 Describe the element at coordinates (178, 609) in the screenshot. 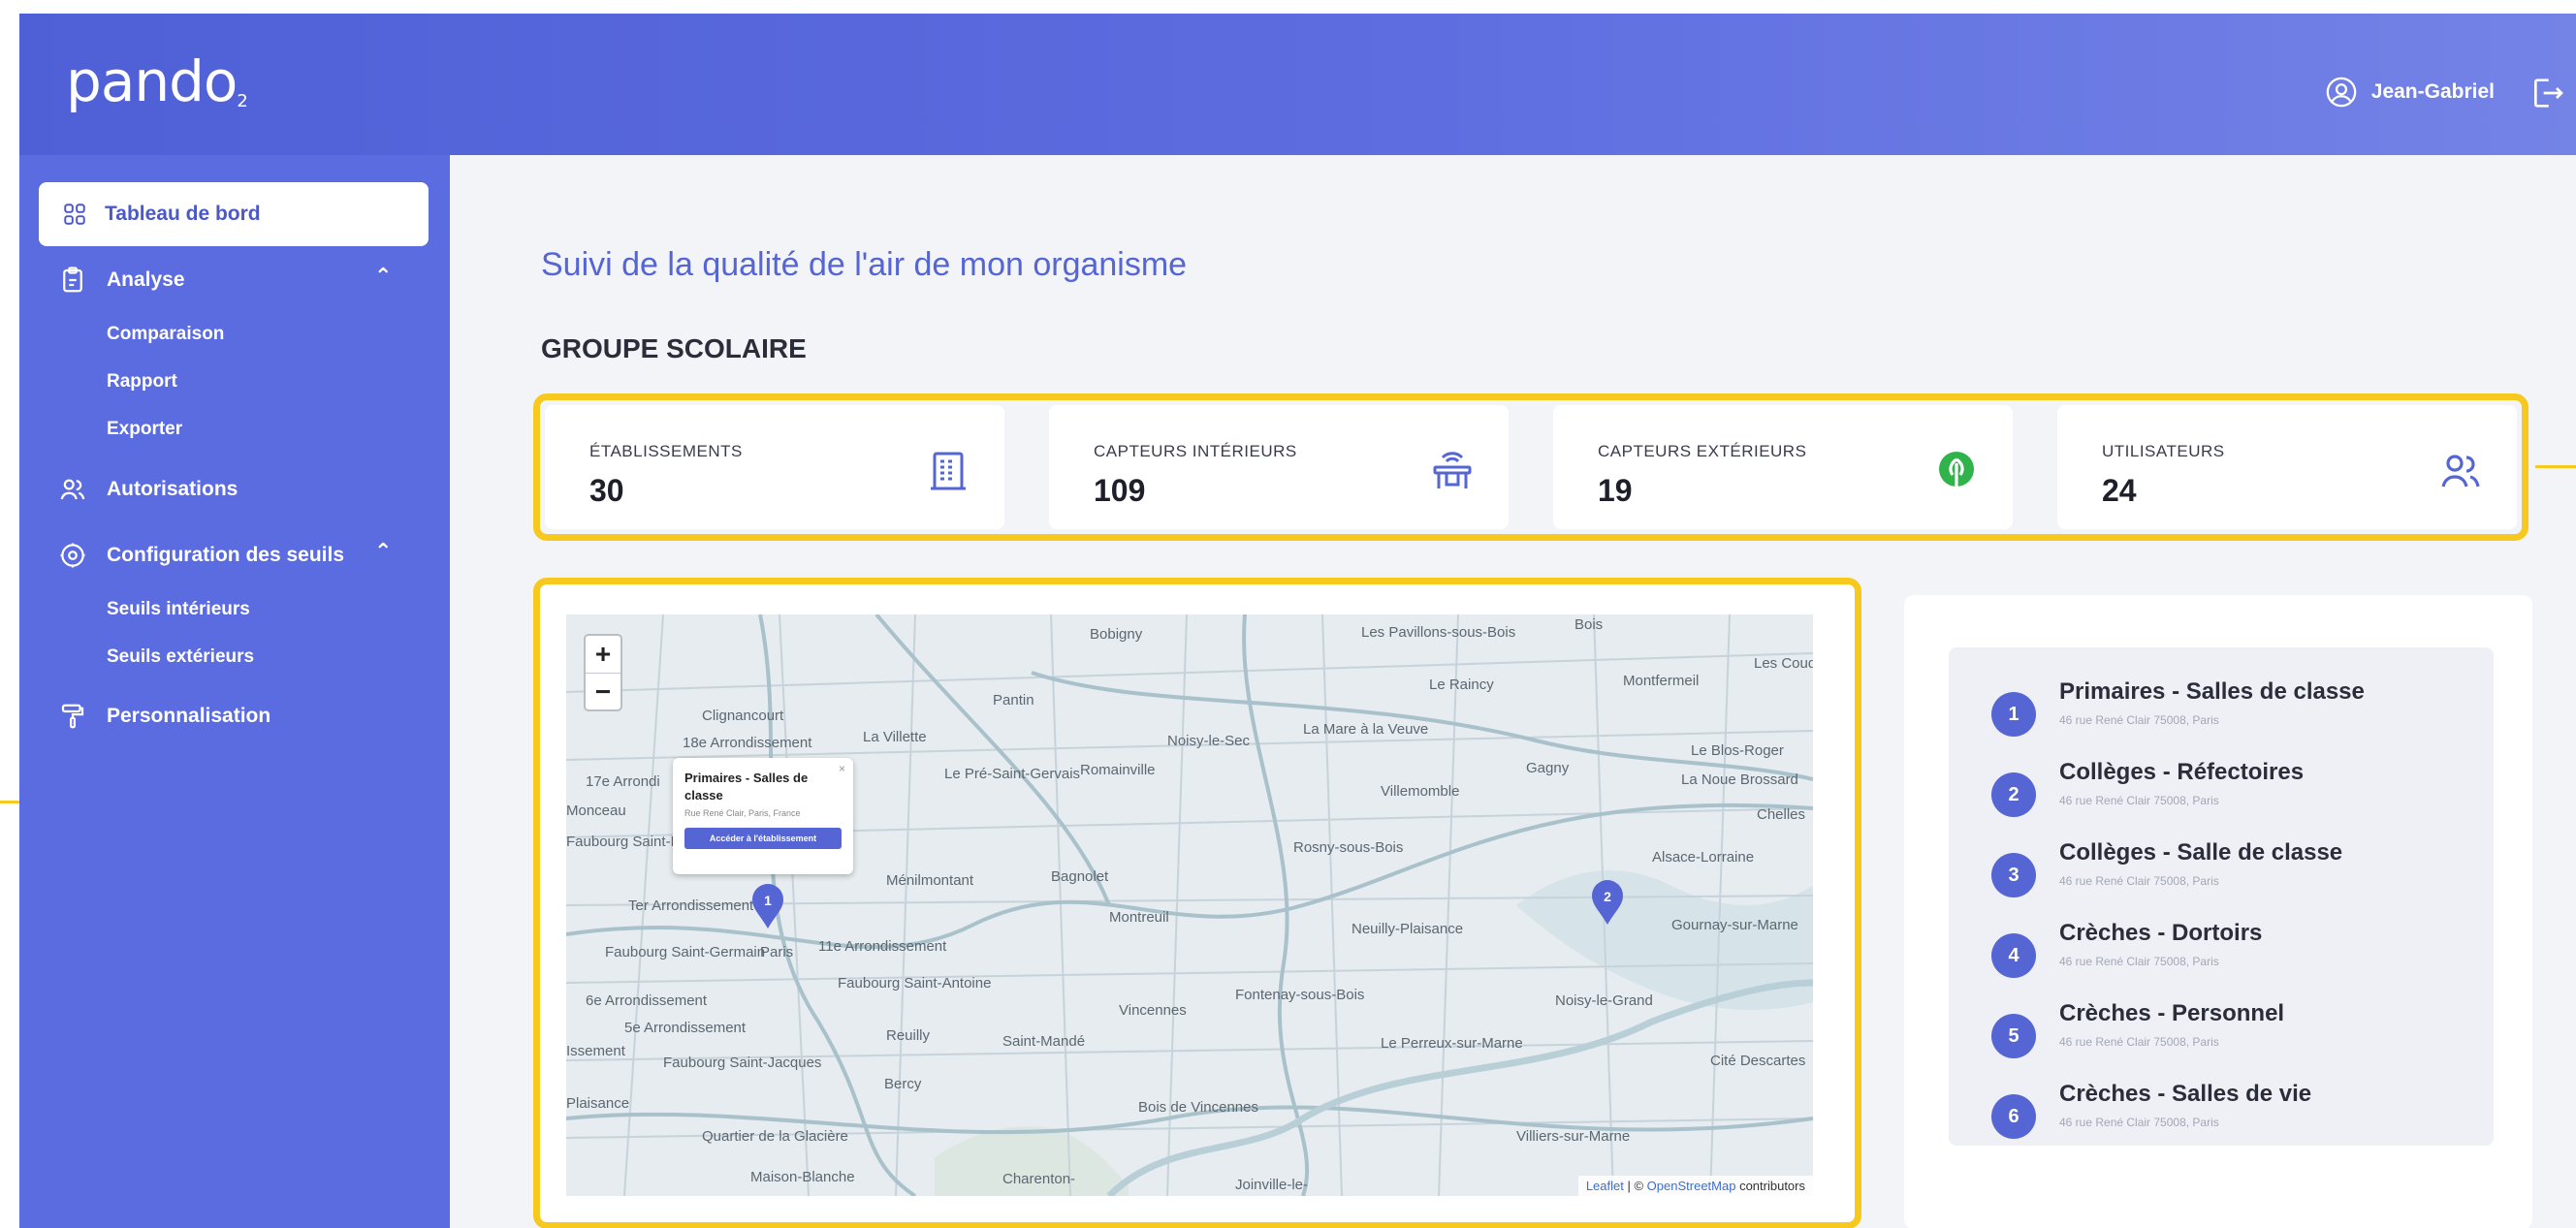

I see `sidebar-subitem-seuils-interieurs: Seuils intérieurs` at that location.